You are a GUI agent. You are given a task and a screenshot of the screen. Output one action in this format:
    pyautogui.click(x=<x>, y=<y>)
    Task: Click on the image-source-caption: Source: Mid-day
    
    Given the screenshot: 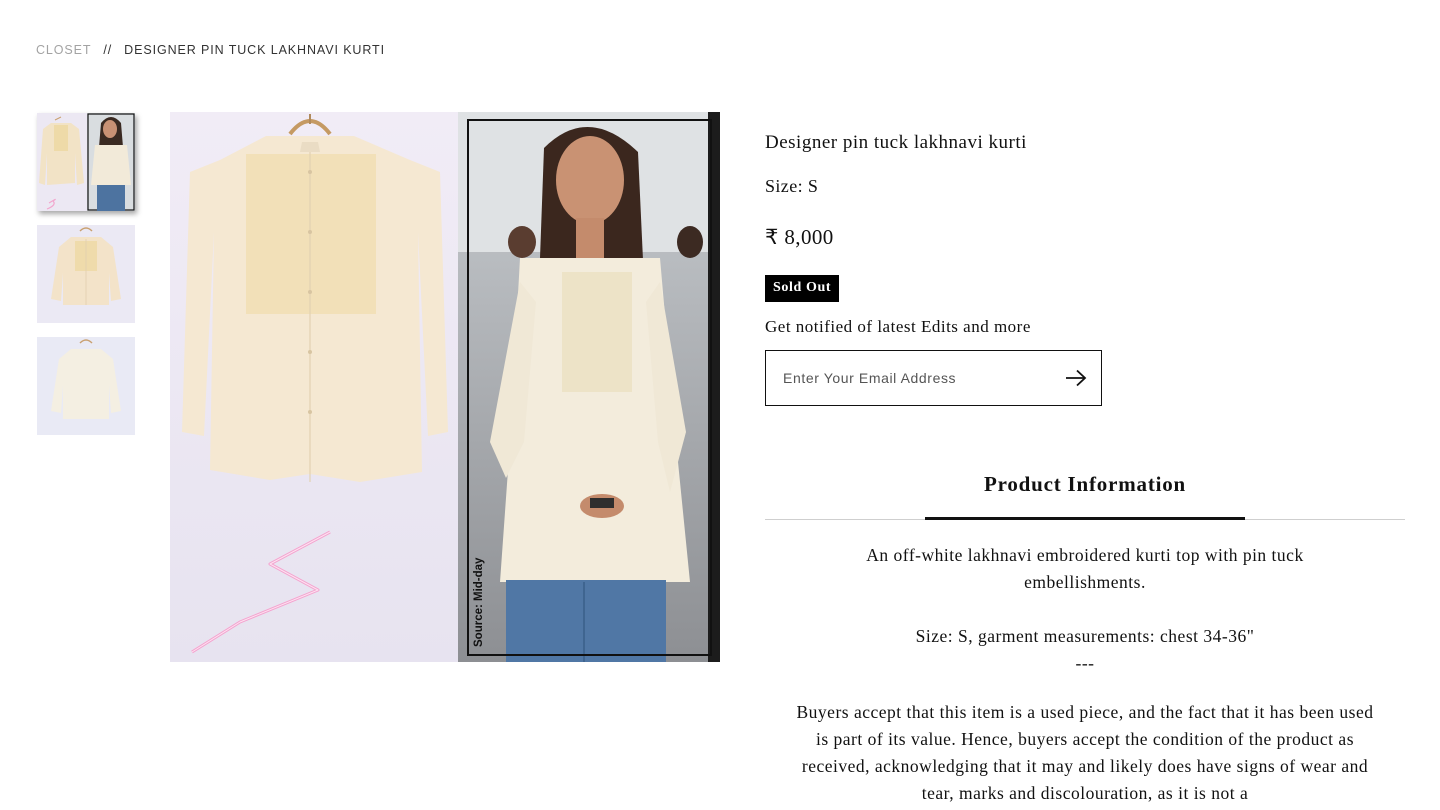 What is the action you would take?
    pyautogui.click(x=479, y=602)
    